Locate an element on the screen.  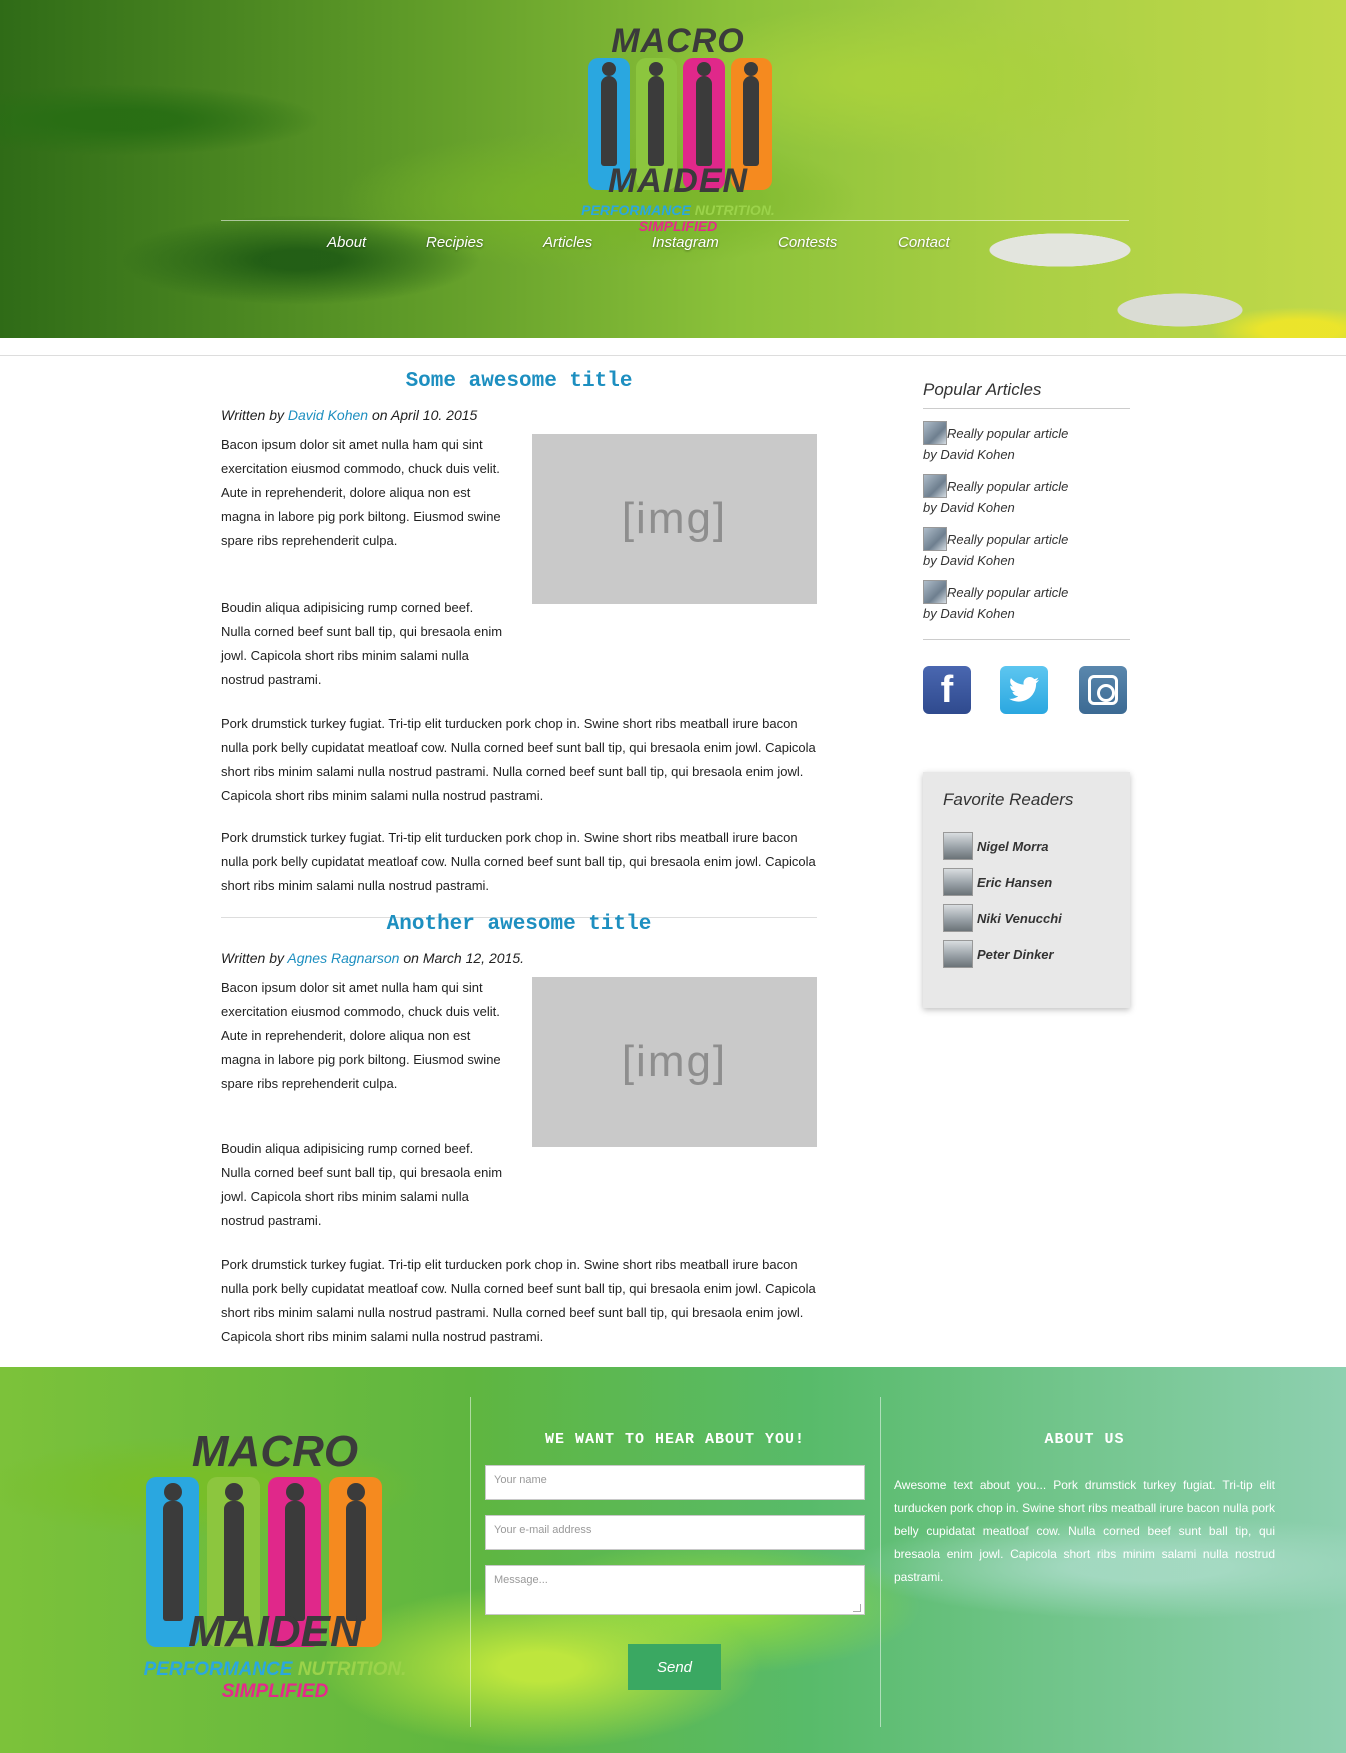
reader-name: Eric Hansen is located at coordinates (1014, 882).